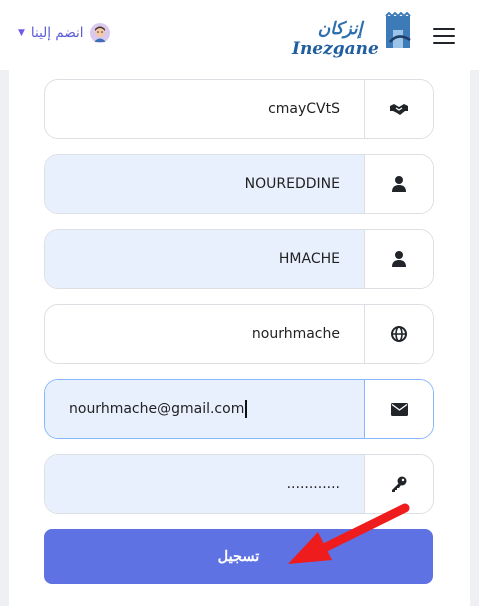 The image size is (479, 606). I want to click on username-addon, so click(398, 109).